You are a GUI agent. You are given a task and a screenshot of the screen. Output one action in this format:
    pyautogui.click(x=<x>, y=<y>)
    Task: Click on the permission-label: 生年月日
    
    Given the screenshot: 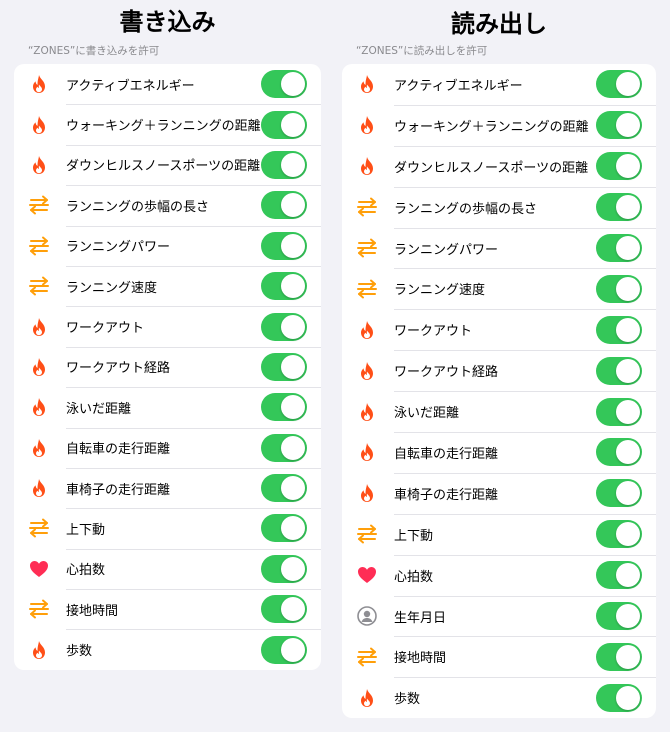 What is the action you would take?
    pyautogui.click(x=420, y=618)
    